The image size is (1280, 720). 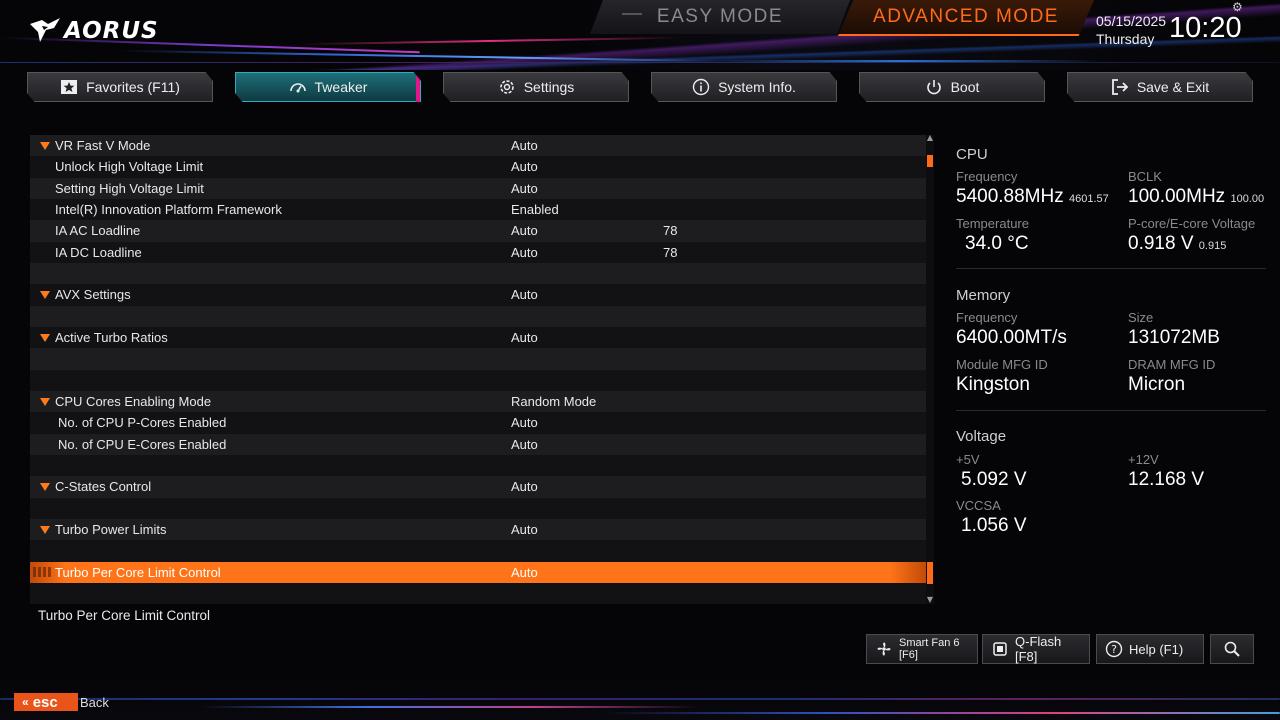 I want to click on time-display: 10:20, so click(x=1205, y=28).